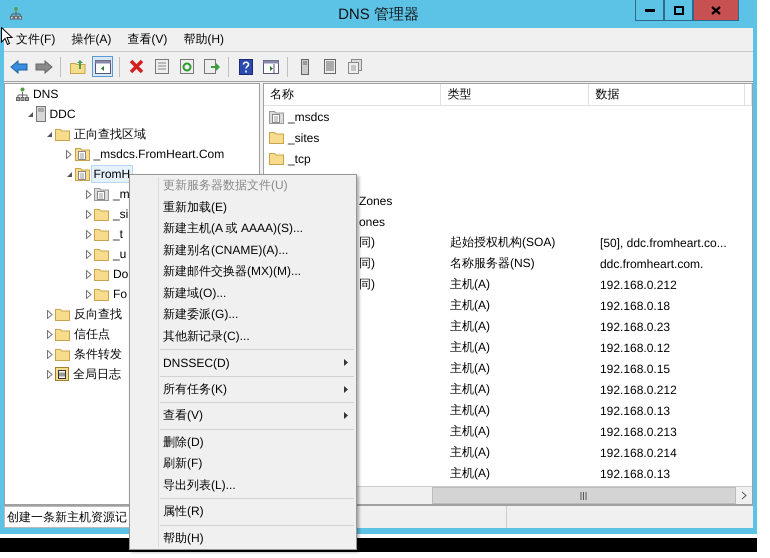 Image resolution: width=770 pixels, height=558 pixels. What do you see at coordinates (667, 94) in the screenshot?
I see `column-header: 数据` at bounding box center [667, 94].